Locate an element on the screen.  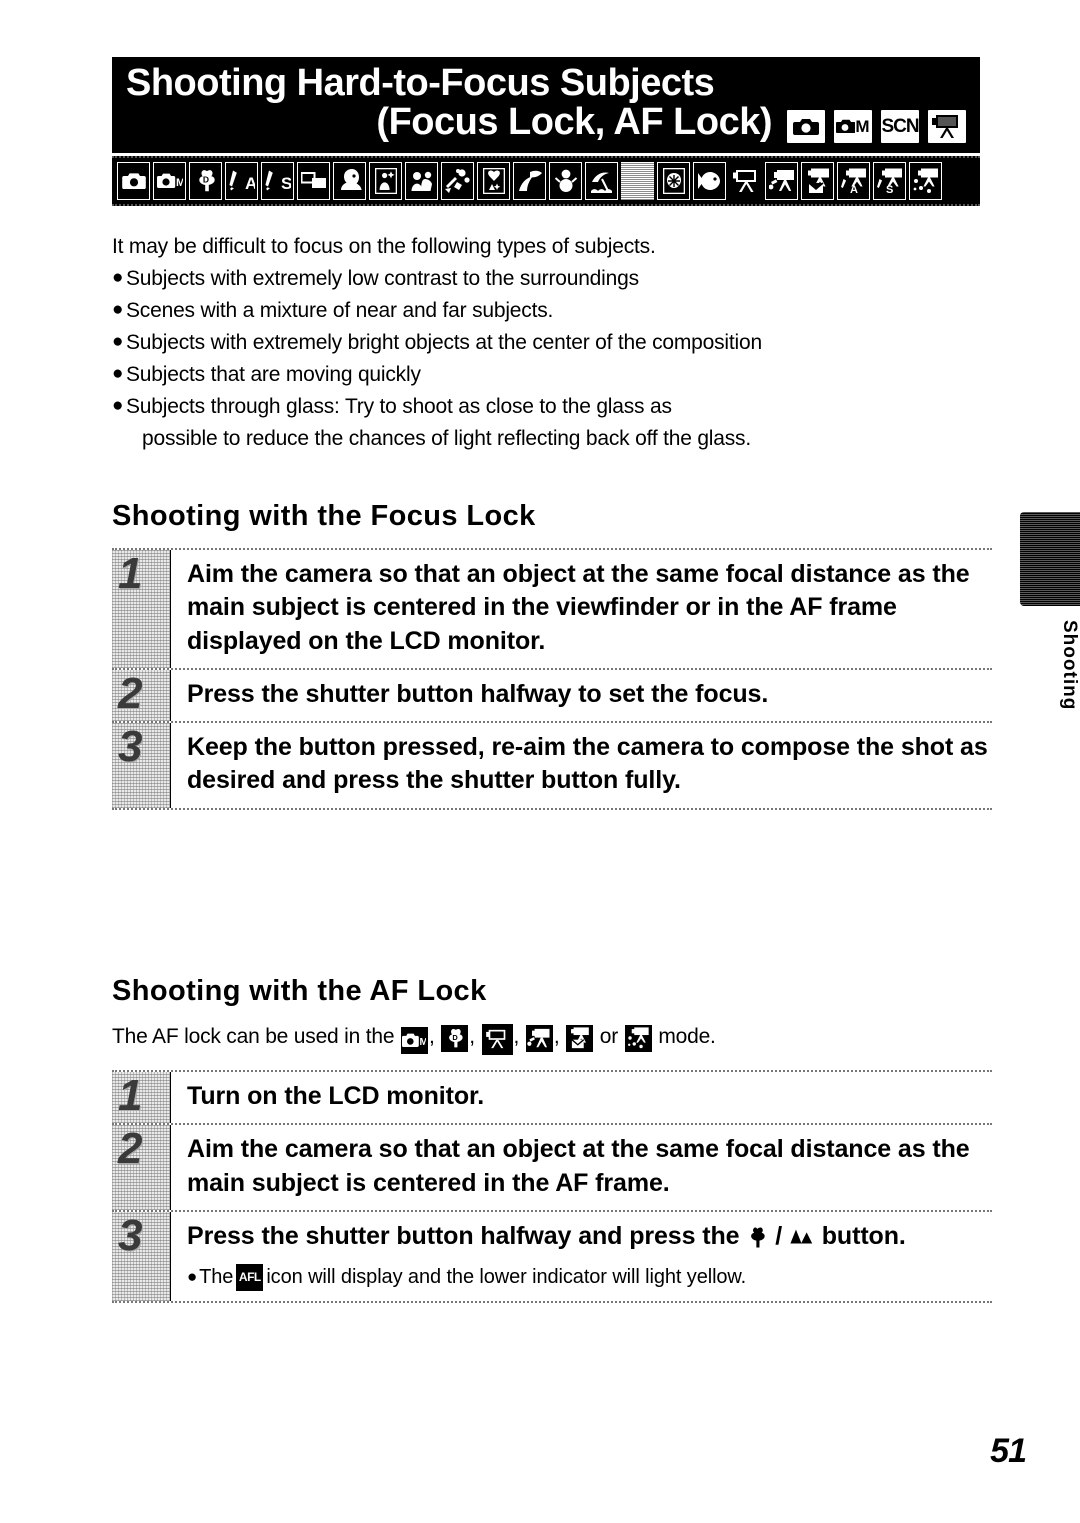
mode-icon-strip: M D A S A S is located at coordinates (546, 181).